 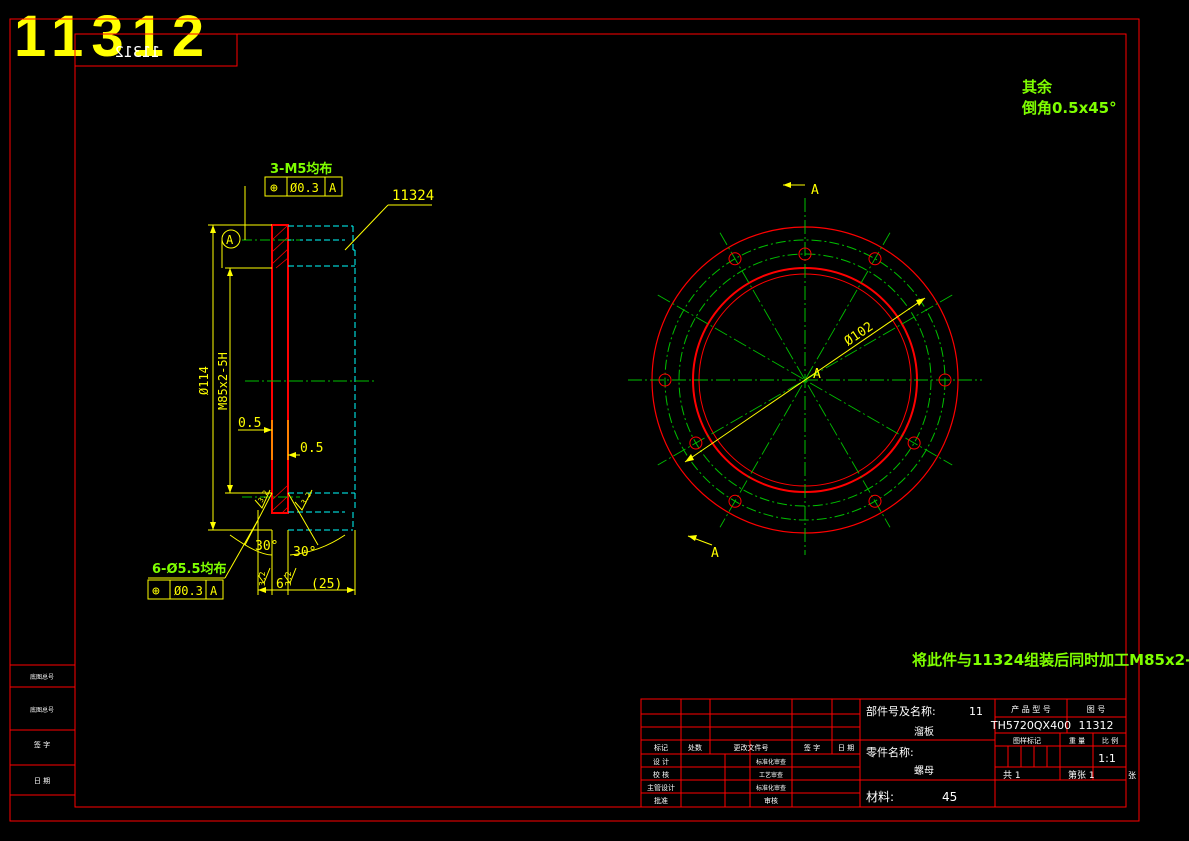 What do you see at coordinates (771, 762) in the screenshot?
I see `sign-row-1-right: 标准化审查` at bounding box center [771, 762].